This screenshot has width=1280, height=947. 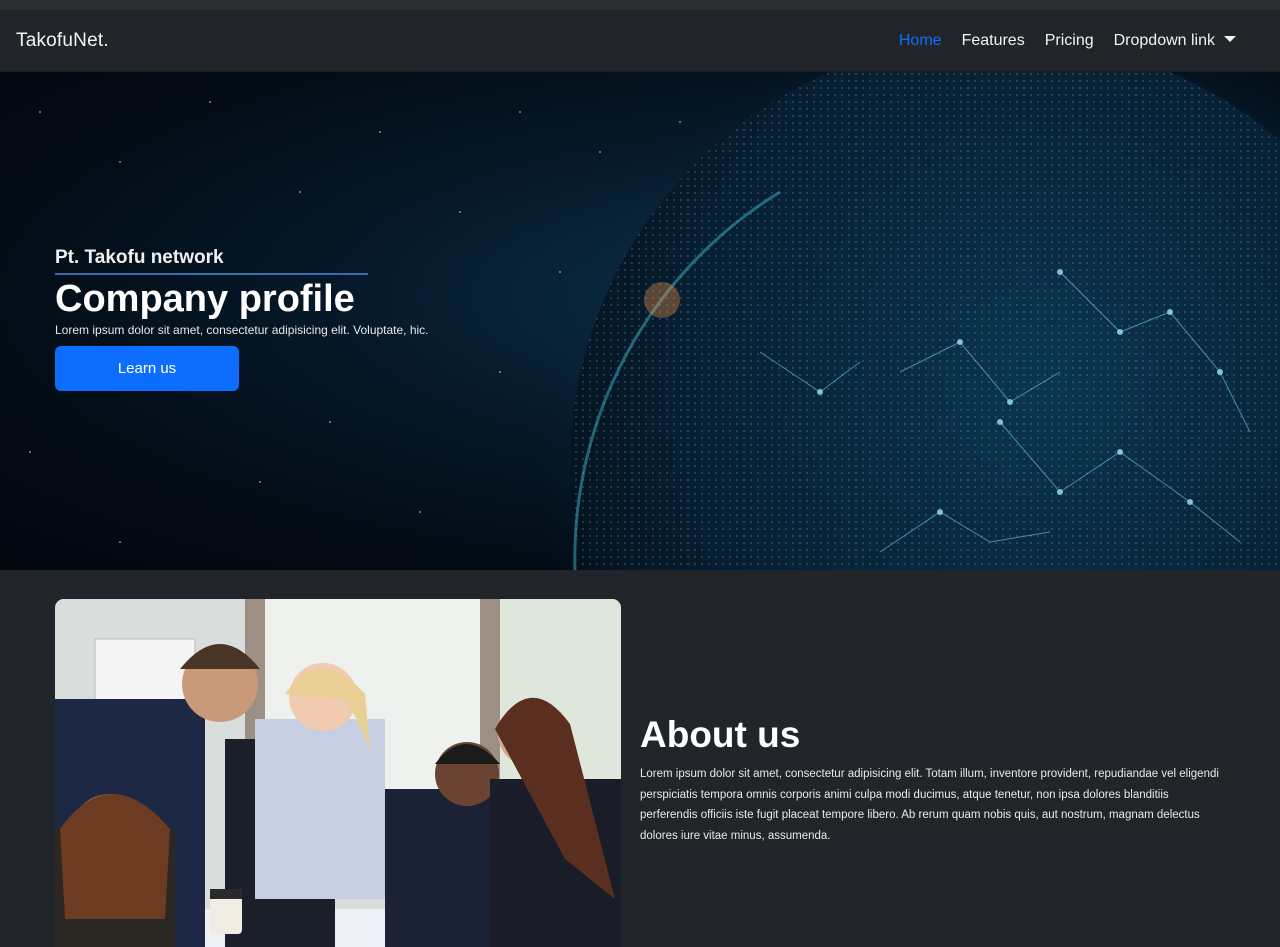 What do you see at coordinates (993, 41) in the screenshot?
I see `nav-link-features: Features` at bounding box center [993, 41].